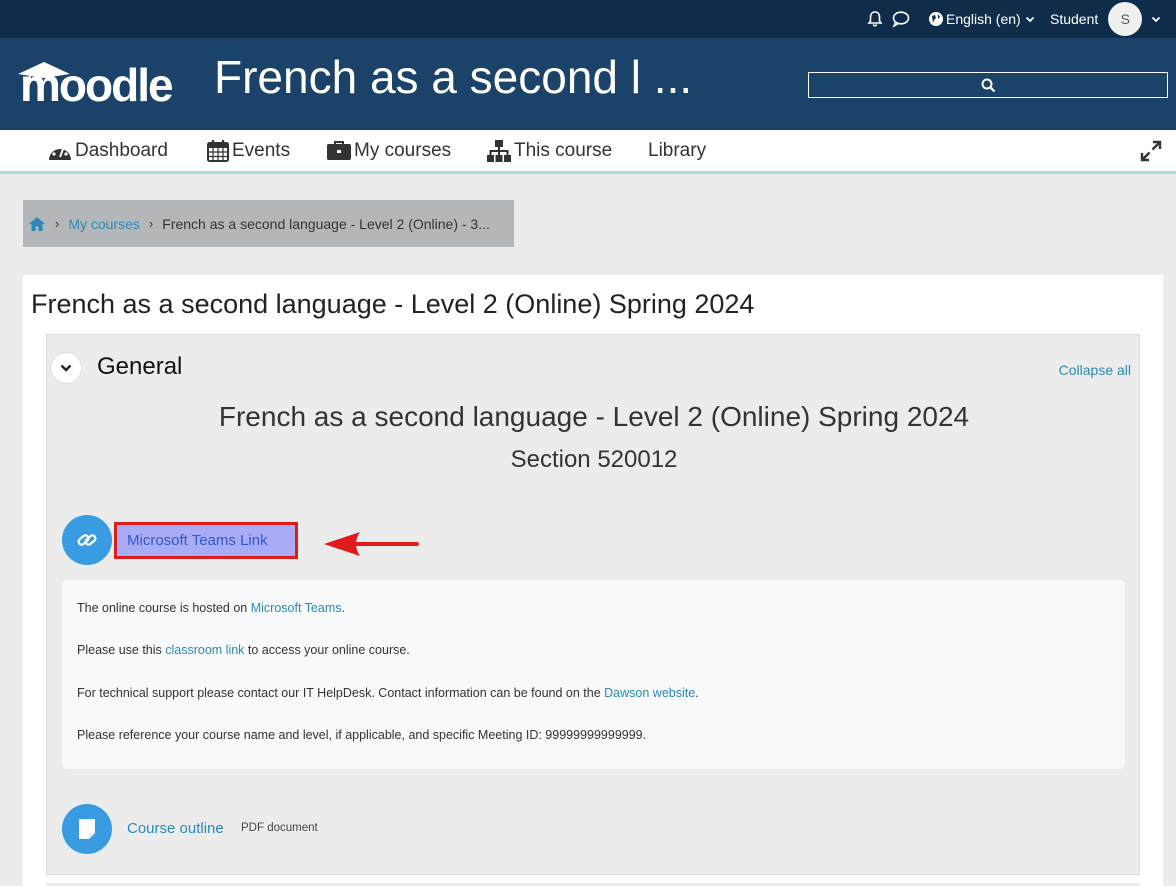  I want to click on fullscreen-toggle, so click(1152, 150).